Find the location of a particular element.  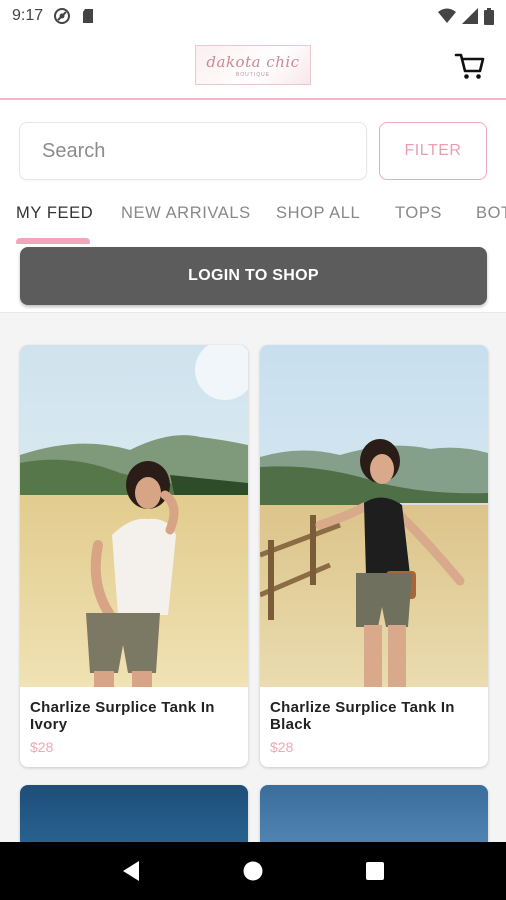

tab-new-arrivals: NEW ARRIVALS is located at coordinates (186, 213).